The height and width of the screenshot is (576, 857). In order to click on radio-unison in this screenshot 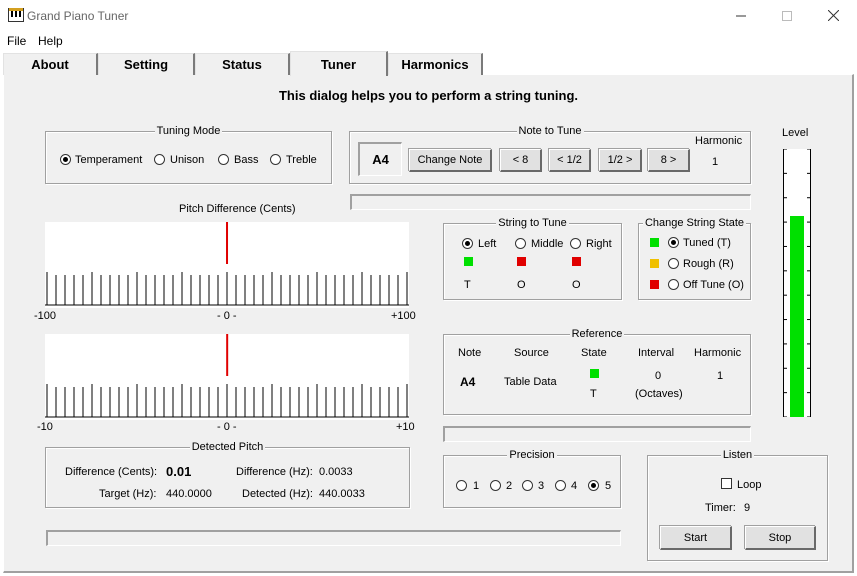, I will do `click(159, 159)`.